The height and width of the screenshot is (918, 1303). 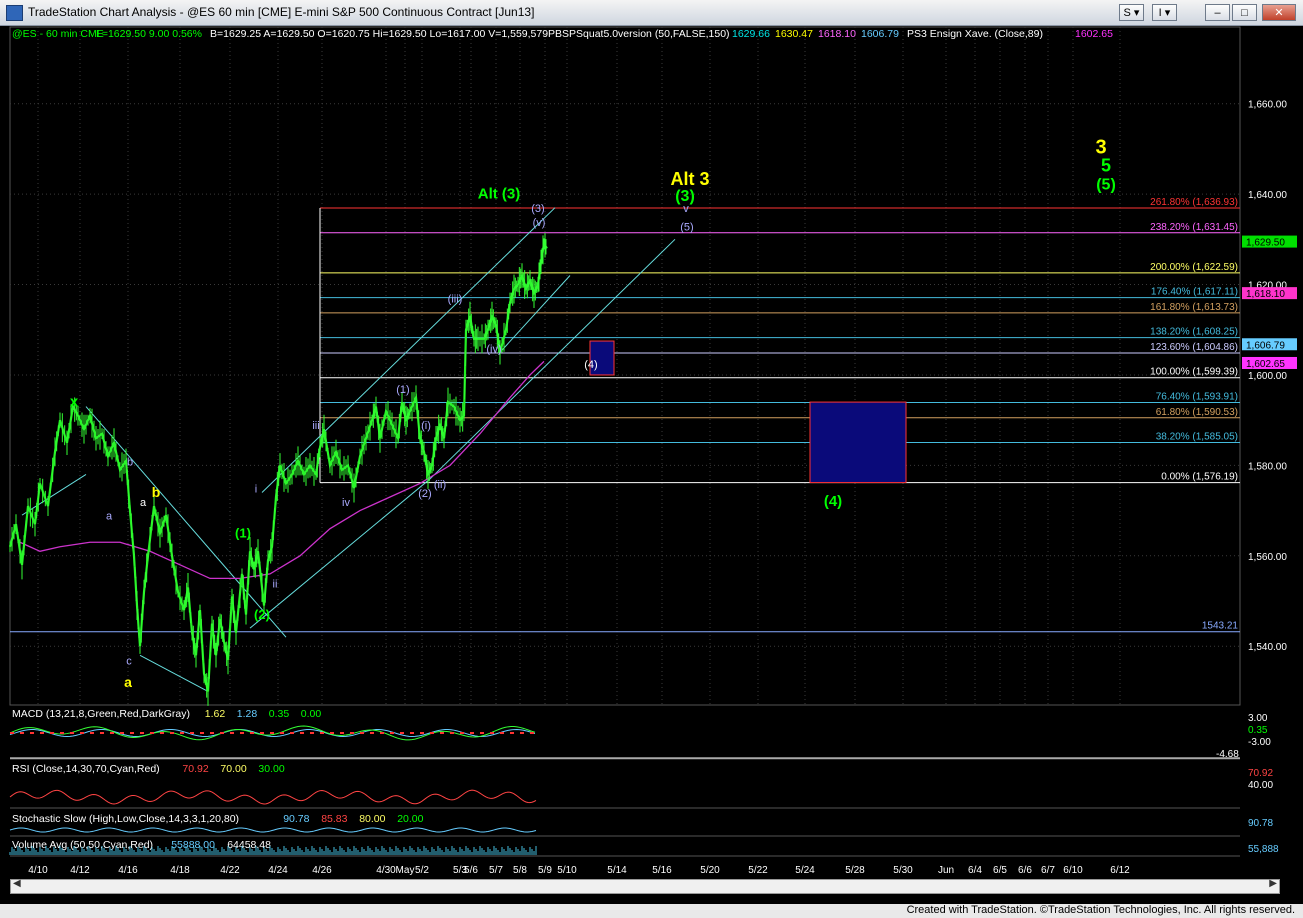 I want to click on price-tick-label: 1,600.00, so click(x=1267, y=376).